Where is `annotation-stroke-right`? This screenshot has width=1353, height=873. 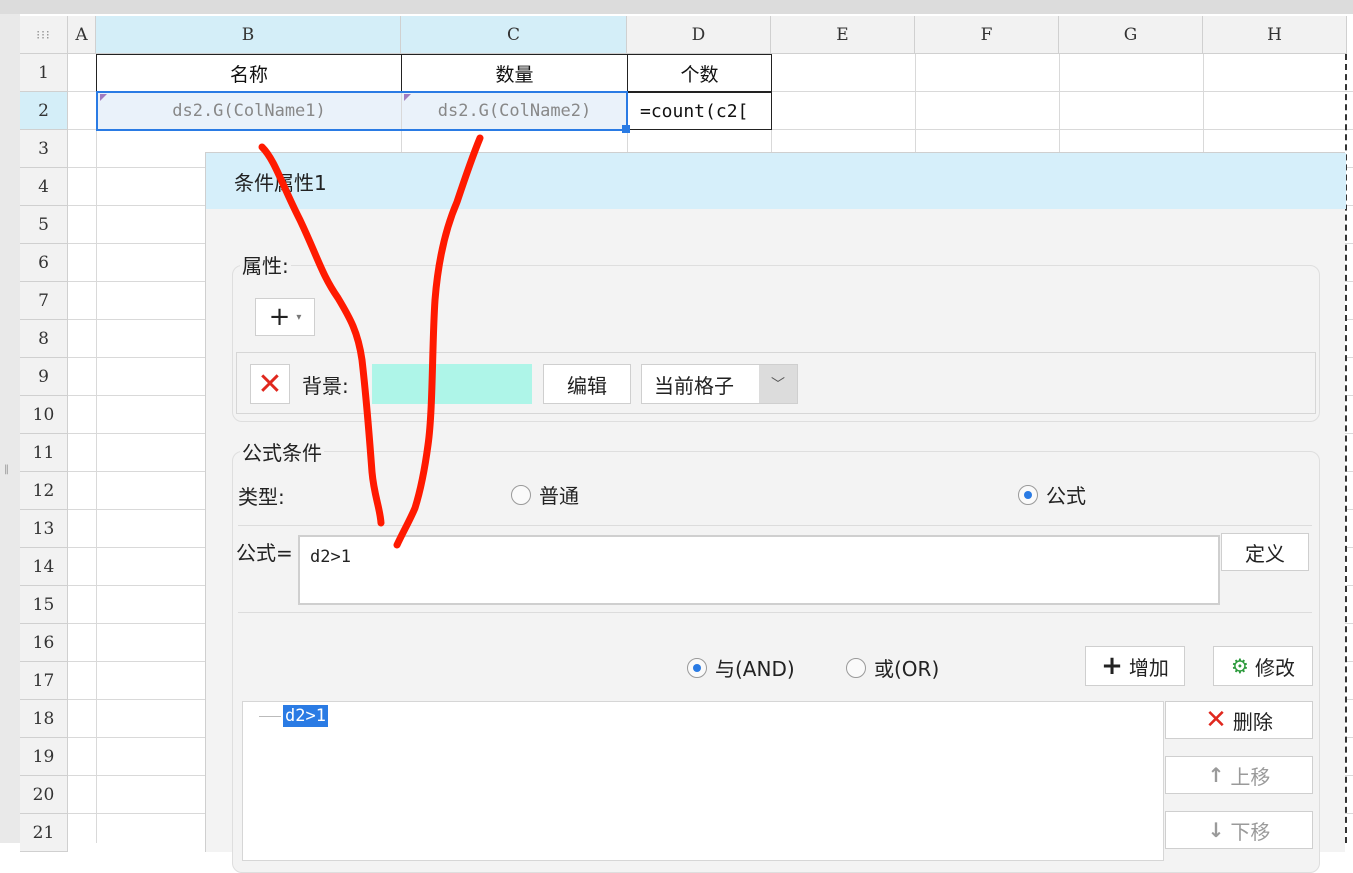 annotation-stroke-right is located at coordinates (438, 341).